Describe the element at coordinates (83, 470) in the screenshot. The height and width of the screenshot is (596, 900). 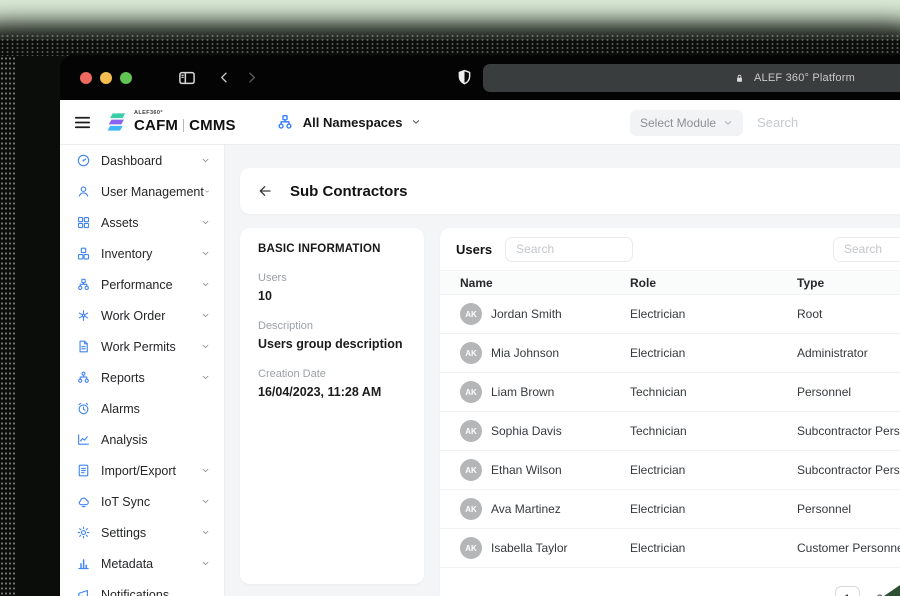
I see `import-export-icon` at that location.